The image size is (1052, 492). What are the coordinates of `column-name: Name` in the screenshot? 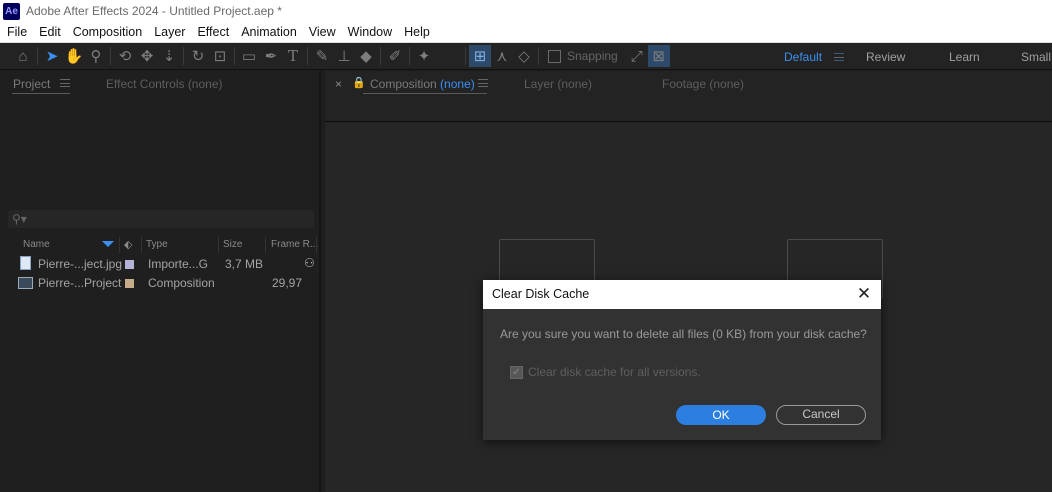 It's located at (36, 245).